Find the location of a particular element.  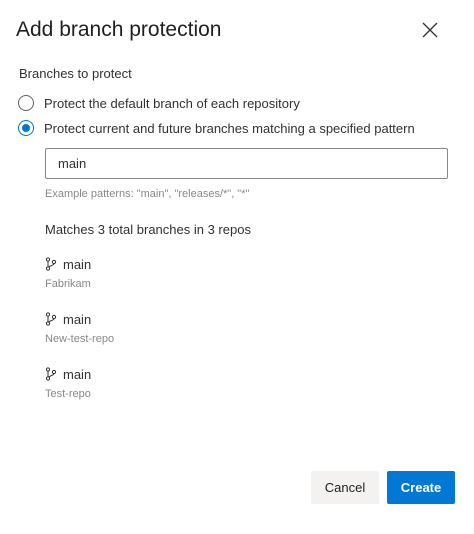

matched-branch-item: main New-test-repo is located at coordinates (80, 328).